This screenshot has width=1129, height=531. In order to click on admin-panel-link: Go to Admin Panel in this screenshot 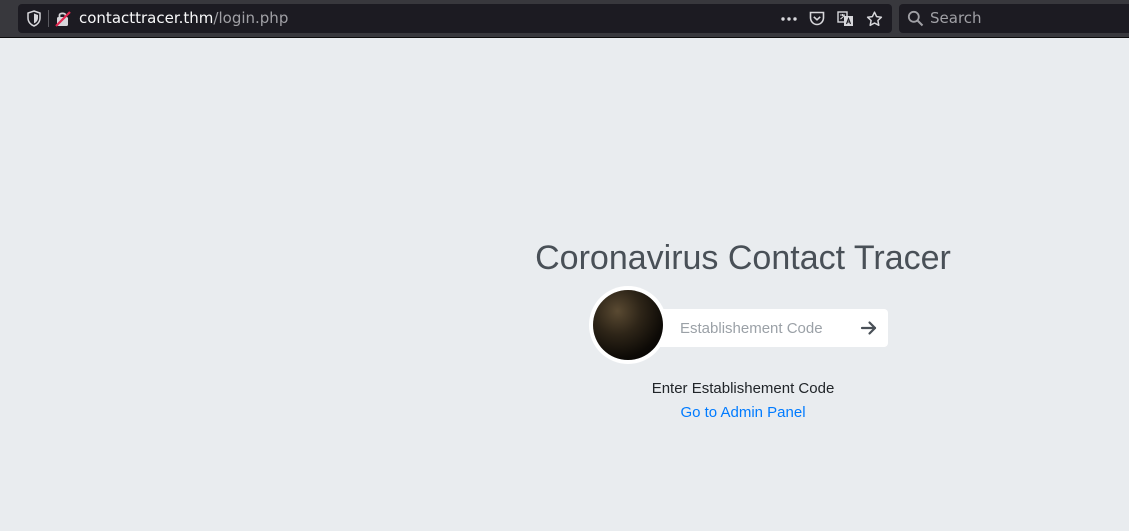, I will do `click(743, 413)`.